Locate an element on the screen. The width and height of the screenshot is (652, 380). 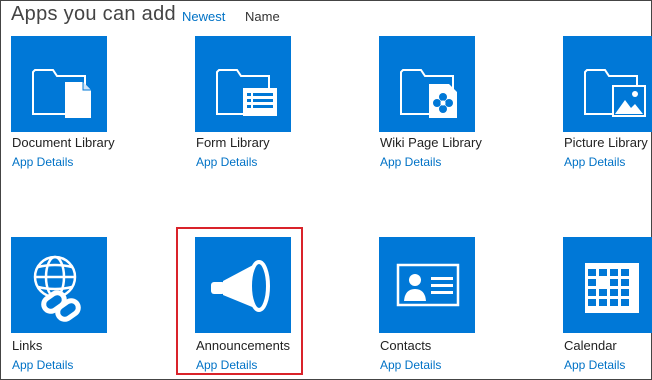
wiki-page-library-icon is located at coordinates (427, 84).